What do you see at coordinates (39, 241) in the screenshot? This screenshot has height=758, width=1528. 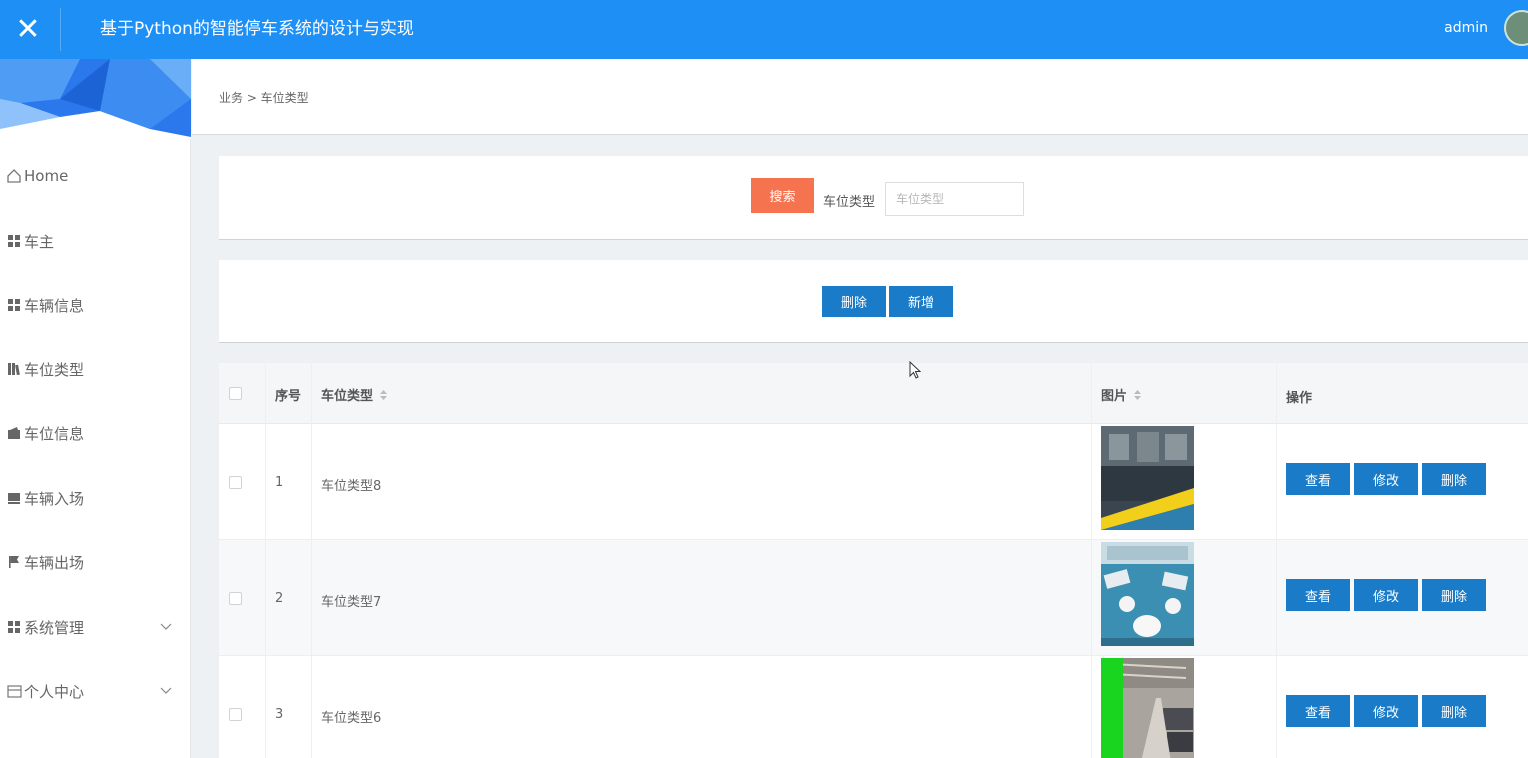 I see `sidebar-item-label: 车主` at bounding box center [39, 241].